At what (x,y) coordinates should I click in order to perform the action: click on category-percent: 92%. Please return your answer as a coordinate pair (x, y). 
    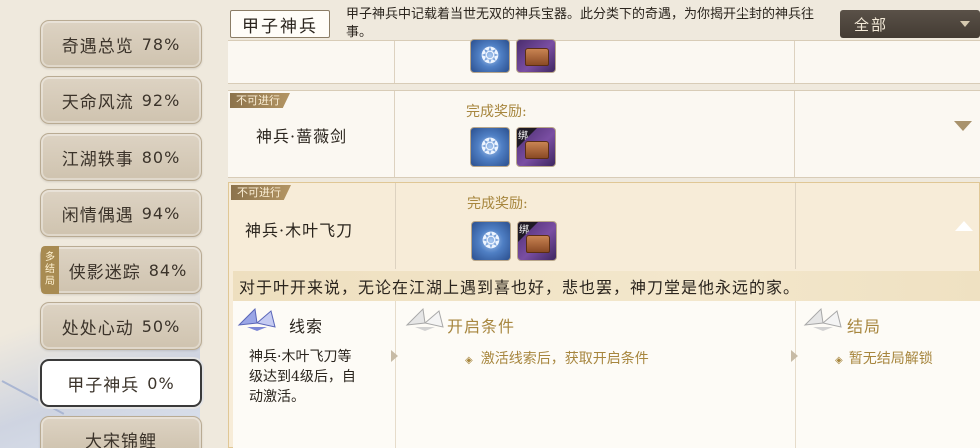
    Looking at the image, I should click on (161, 100).